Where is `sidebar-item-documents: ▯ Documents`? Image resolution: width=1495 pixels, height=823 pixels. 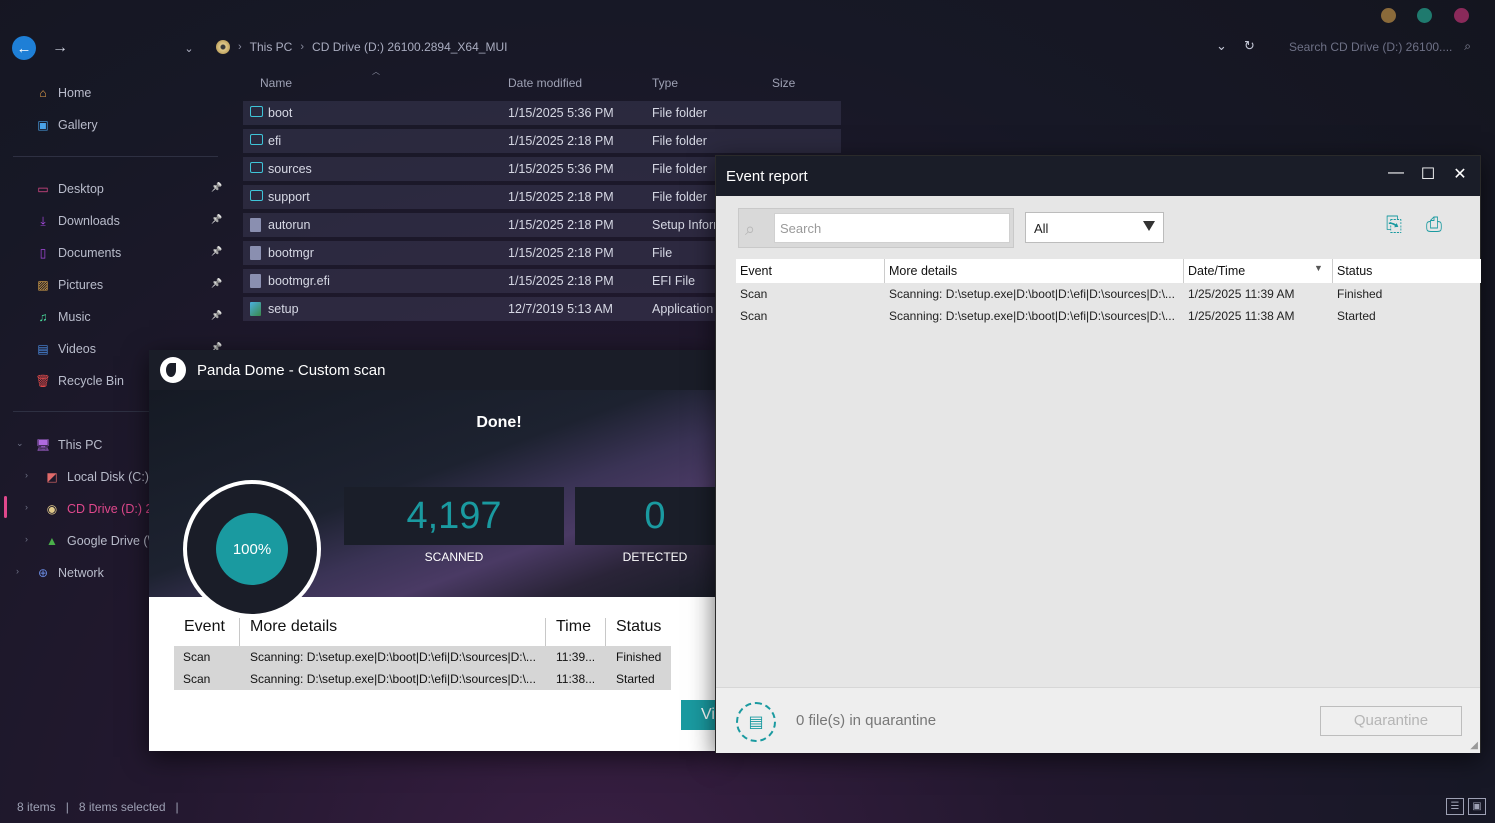
sidebar-item-documents: ▯ Documents is located at coordinates (79, 253).